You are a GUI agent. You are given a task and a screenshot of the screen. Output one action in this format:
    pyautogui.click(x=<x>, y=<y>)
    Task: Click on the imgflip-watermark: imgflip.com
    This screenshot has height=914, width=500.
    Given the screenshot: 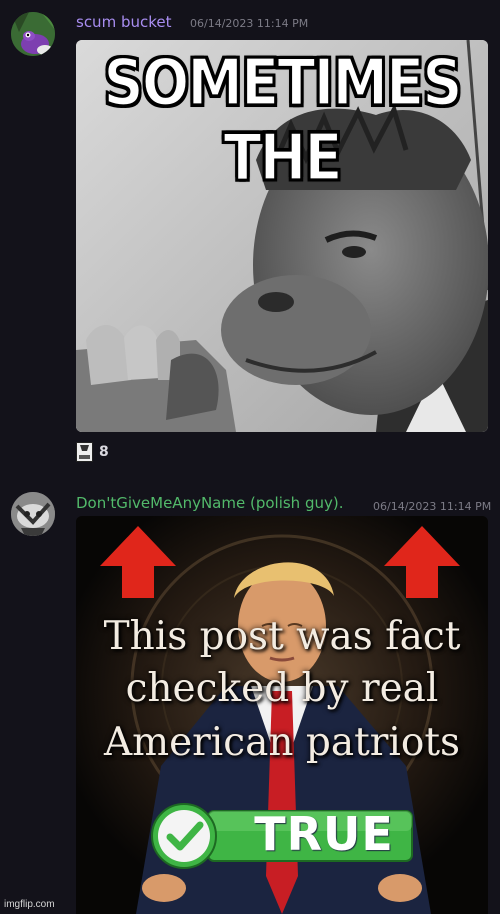 What is the action you would take?
    pyautogui.click(x=29, y=904)
    